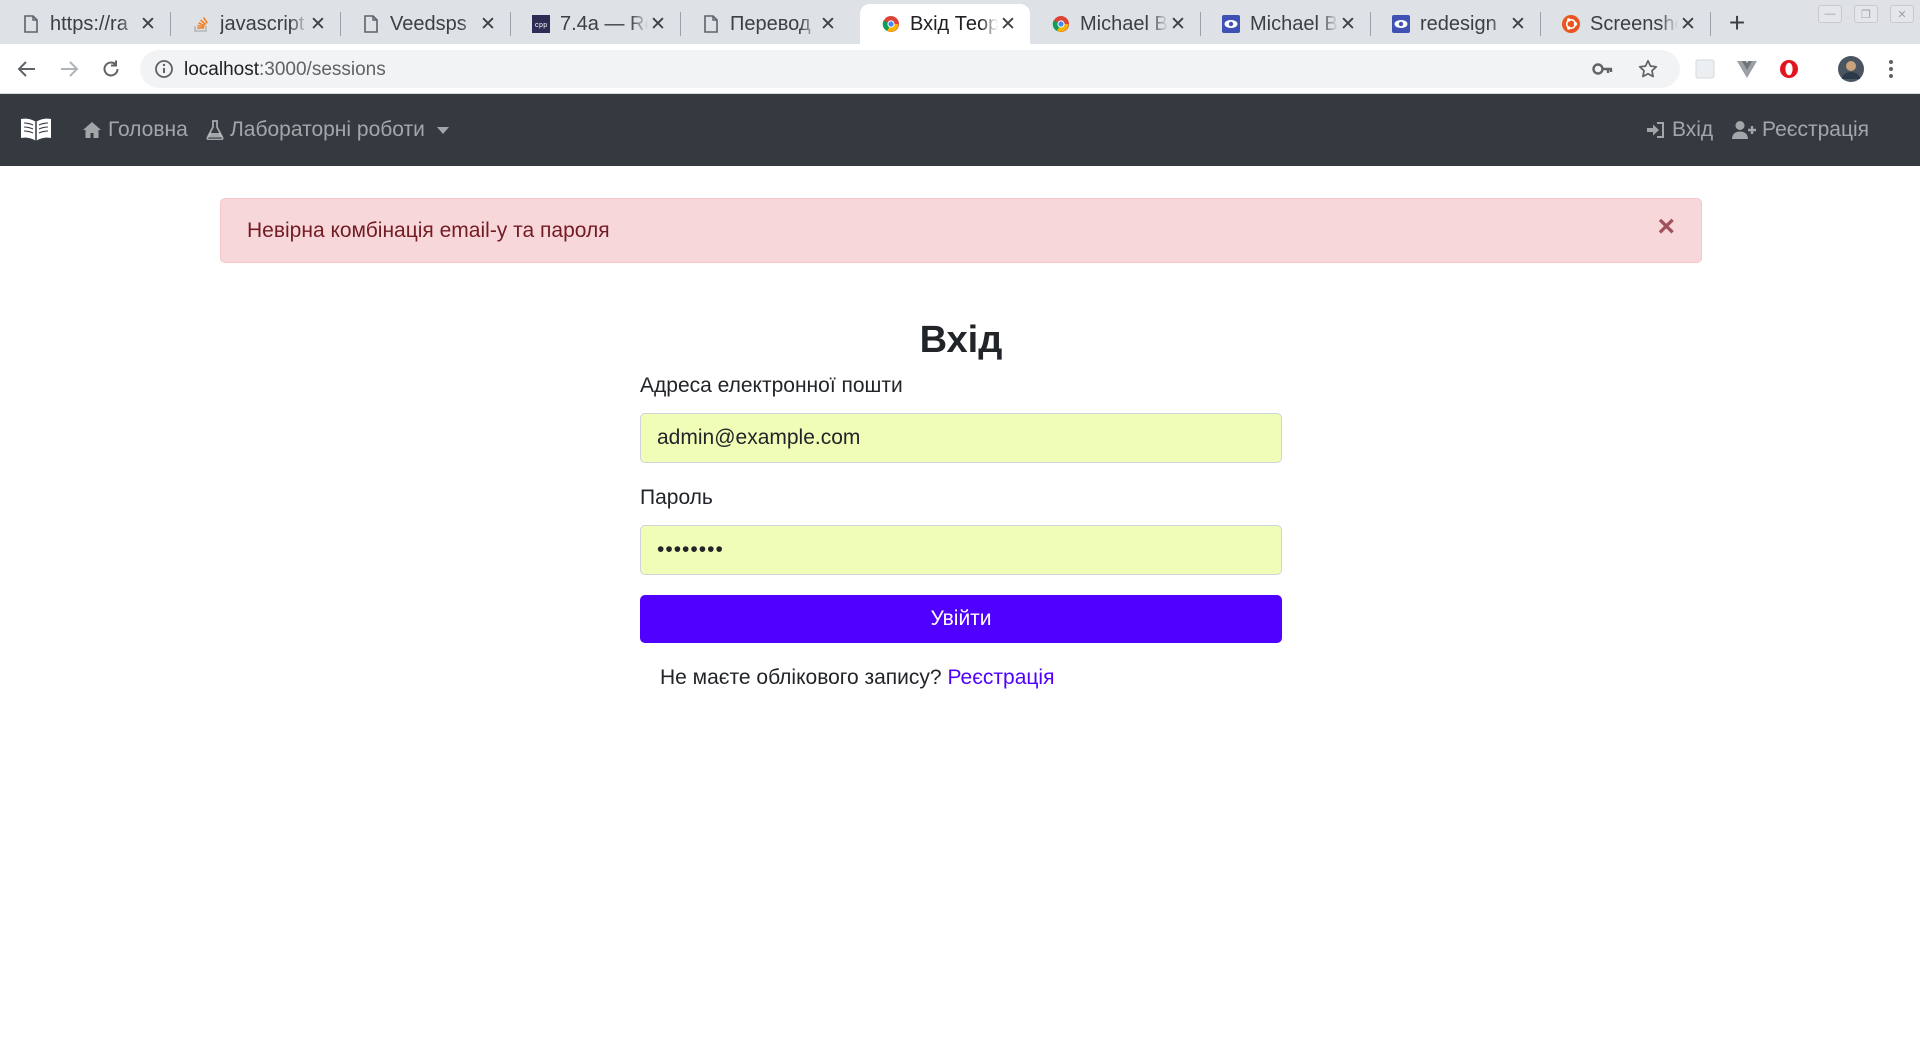 The image size is (1920, 1052). I want to click on tab-separator, so click(1710, 24).